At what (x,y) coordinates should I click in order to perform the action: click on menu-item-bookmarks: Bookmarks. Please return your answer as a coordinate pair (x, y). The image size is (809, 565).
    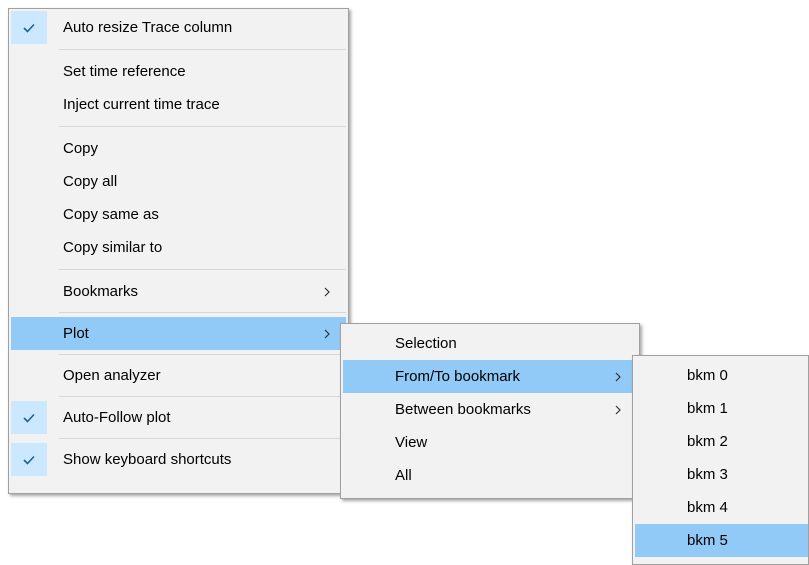
    Looking at the image, I should click on (178, 291).